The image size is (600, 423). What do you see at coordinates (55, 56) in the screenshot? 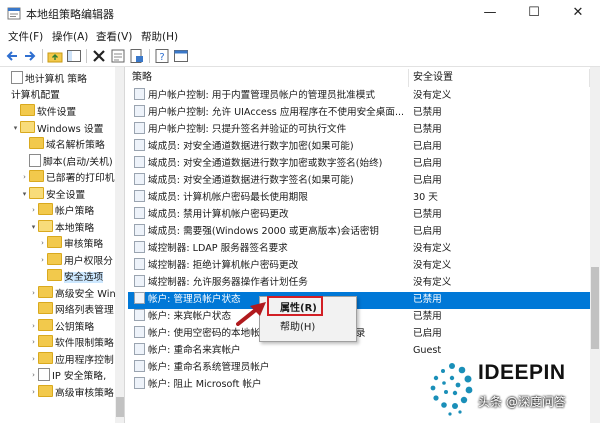
I see `up-folder-icon` at bounding box center [55, 56].